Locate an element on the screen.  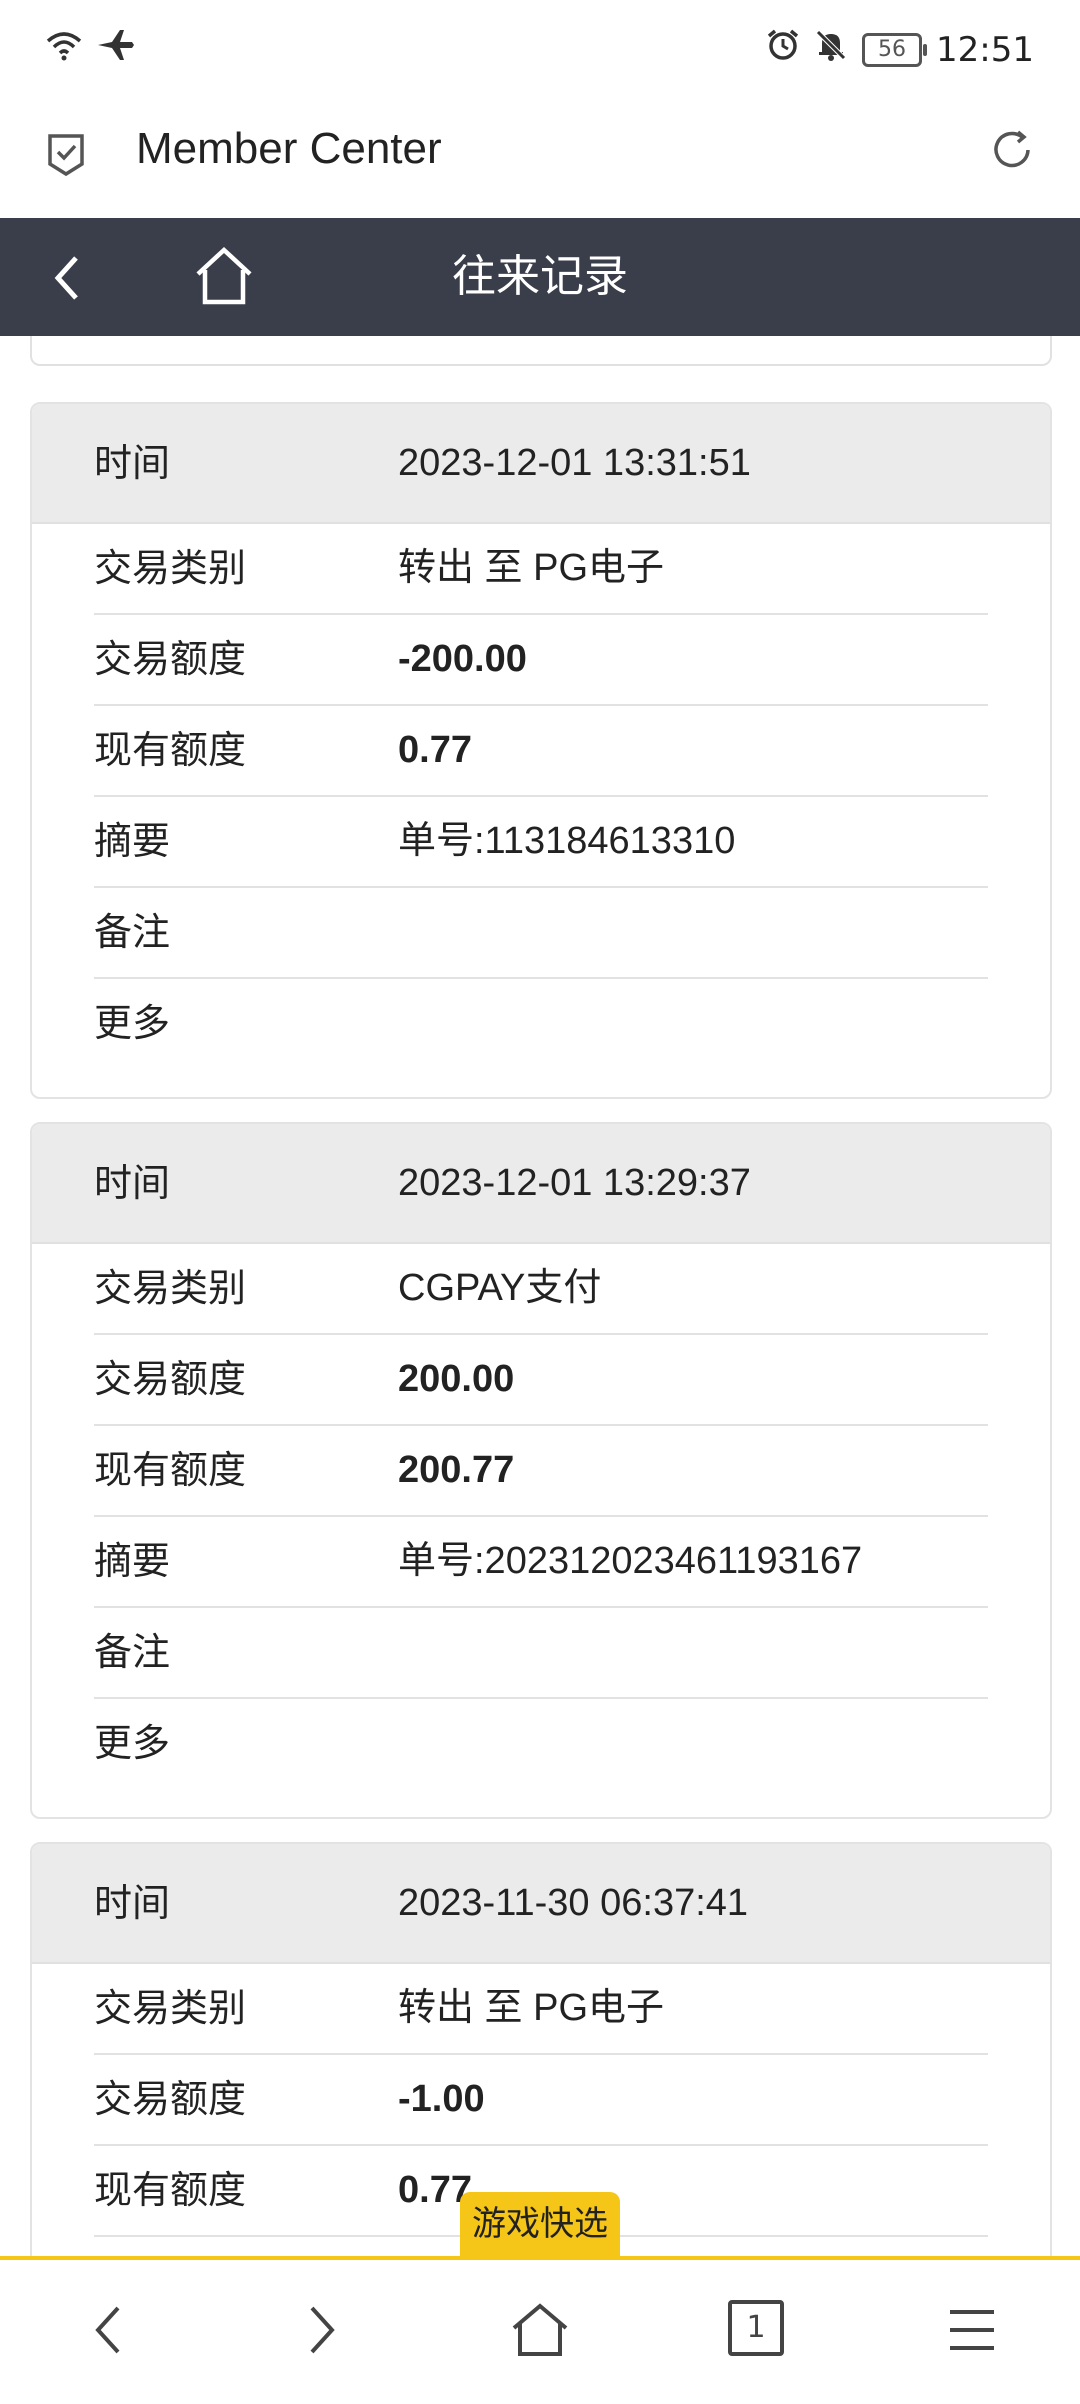
record-row: 交易额度 -200.00 is located at coordinates (541, 660).